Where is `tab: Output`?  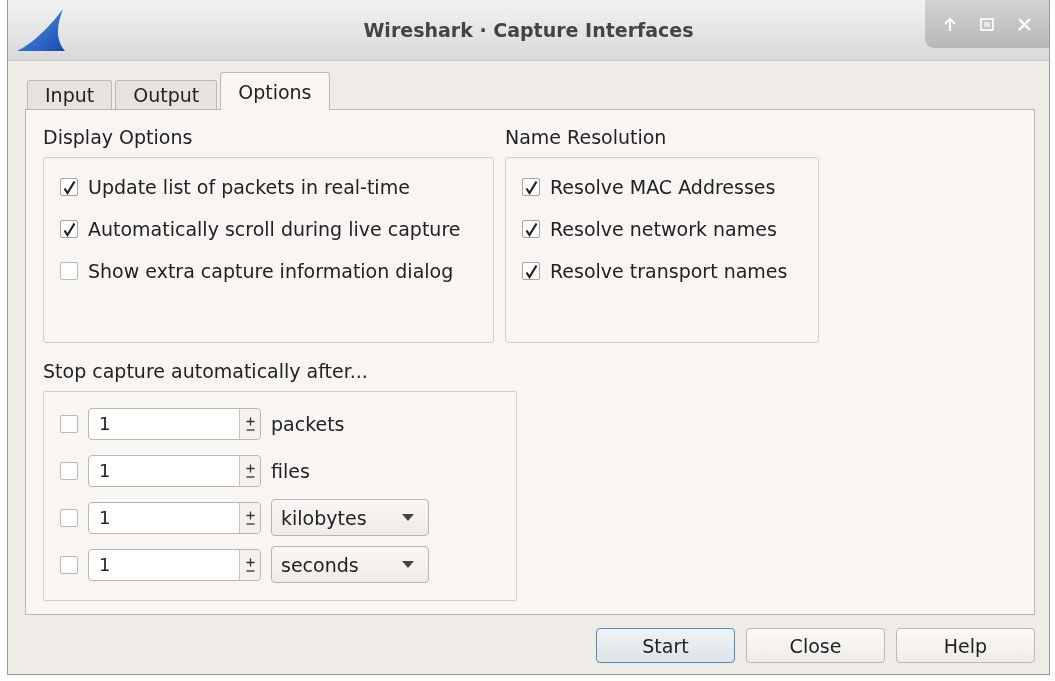 tab: Output is located at coordinates (166, 94).